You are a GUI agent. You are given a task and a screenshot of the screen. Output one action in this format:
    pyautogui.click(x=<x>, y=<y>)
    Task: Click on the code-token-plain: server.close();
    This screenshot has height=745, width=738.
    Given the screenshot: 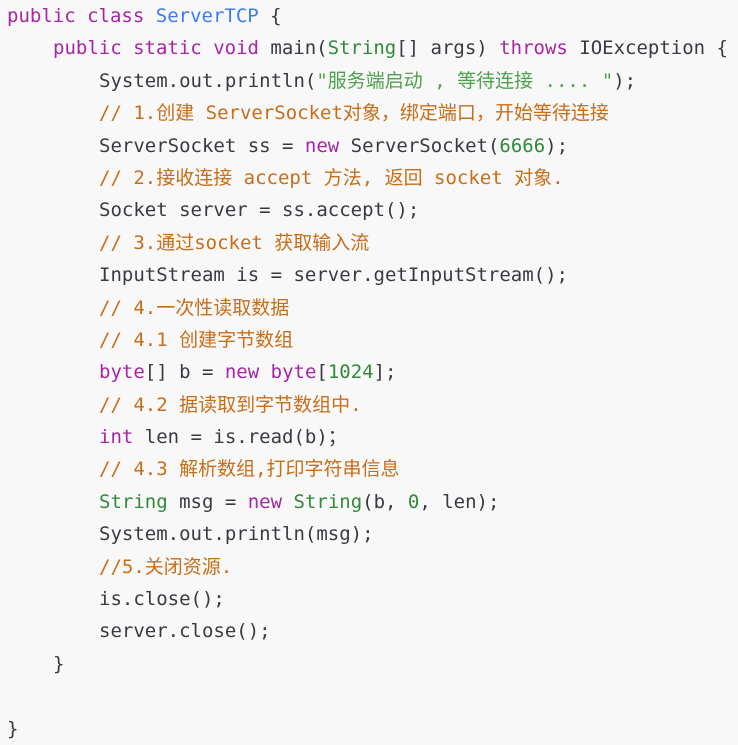 What is the action you would take?
    pyautogui.click(x=185, y=631)
    